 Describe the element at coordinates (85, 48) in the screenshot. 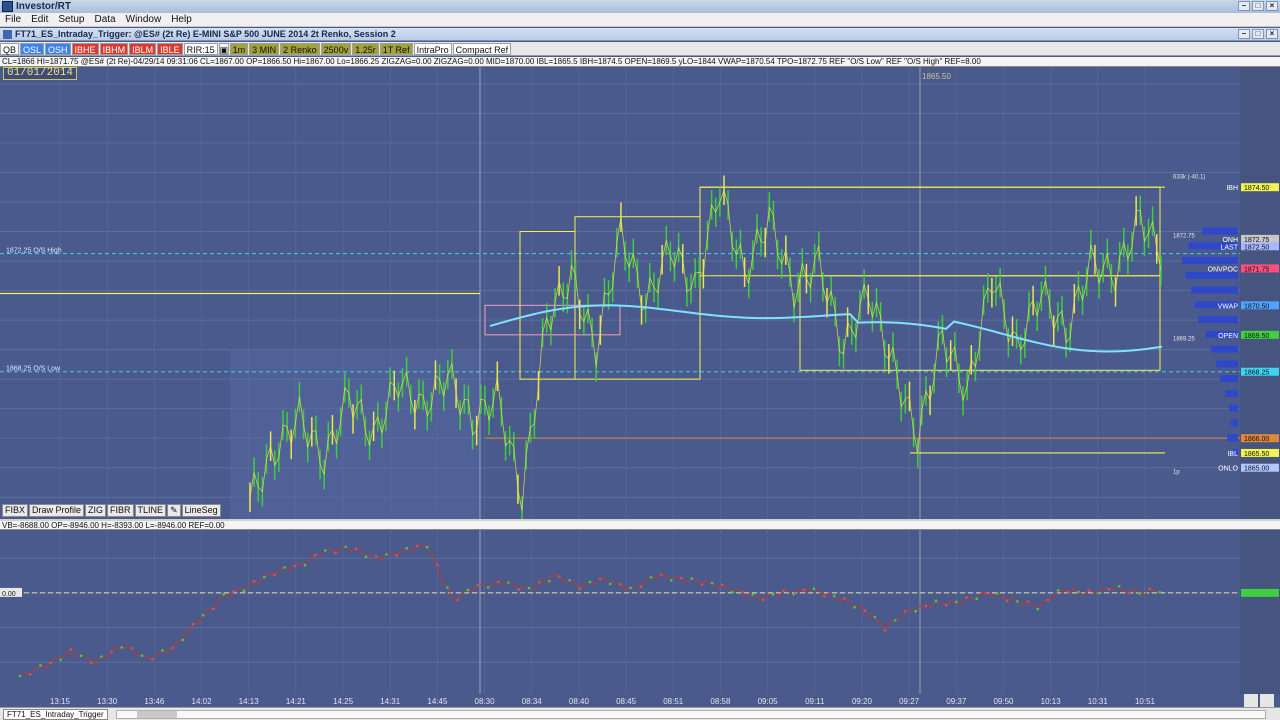

I see `toolbar-button-3: IBHE` at that location.